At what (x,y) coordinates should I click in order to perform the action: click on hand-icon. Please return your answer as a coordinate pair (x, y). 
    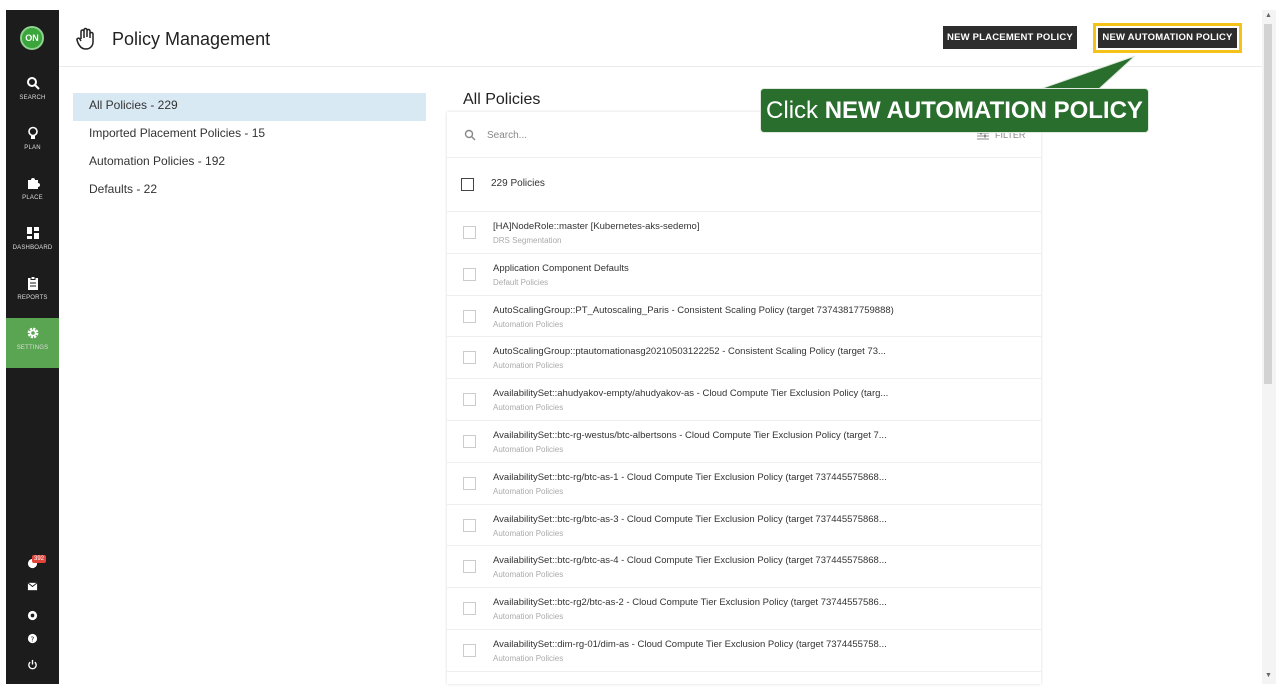
    Looking at the image, I should click on (85, 38).